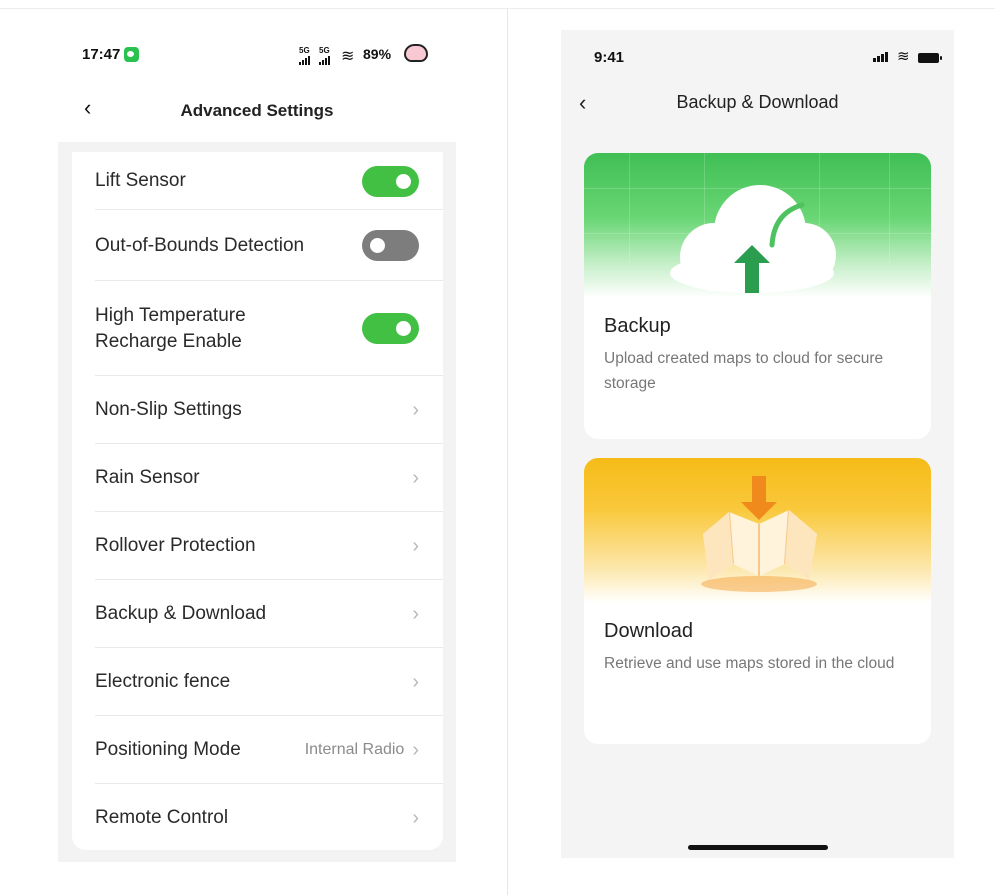  Describe the element at coordinates (168, 749) in the screenshot. I see `setting-label: Positioning Mode` at that location.